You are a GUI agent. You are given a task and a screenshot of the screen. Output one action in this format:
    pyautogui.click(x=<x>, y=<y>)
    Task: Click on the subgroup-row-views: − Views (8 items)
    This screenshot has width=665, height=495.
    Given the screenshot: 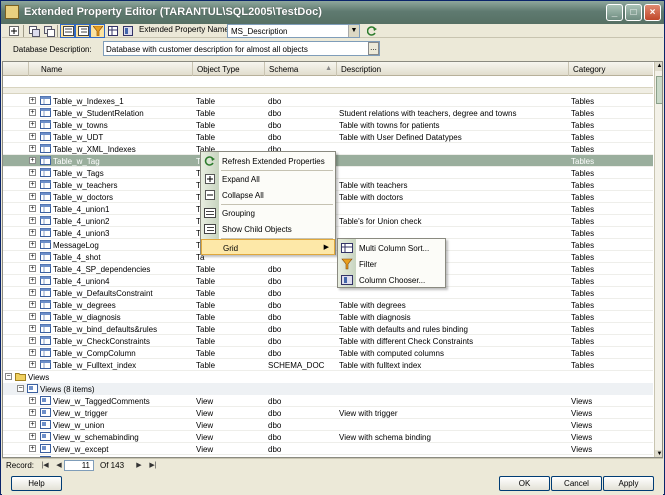 What is the action you would take?
    pyautogui.click(x=328, y=389)
    